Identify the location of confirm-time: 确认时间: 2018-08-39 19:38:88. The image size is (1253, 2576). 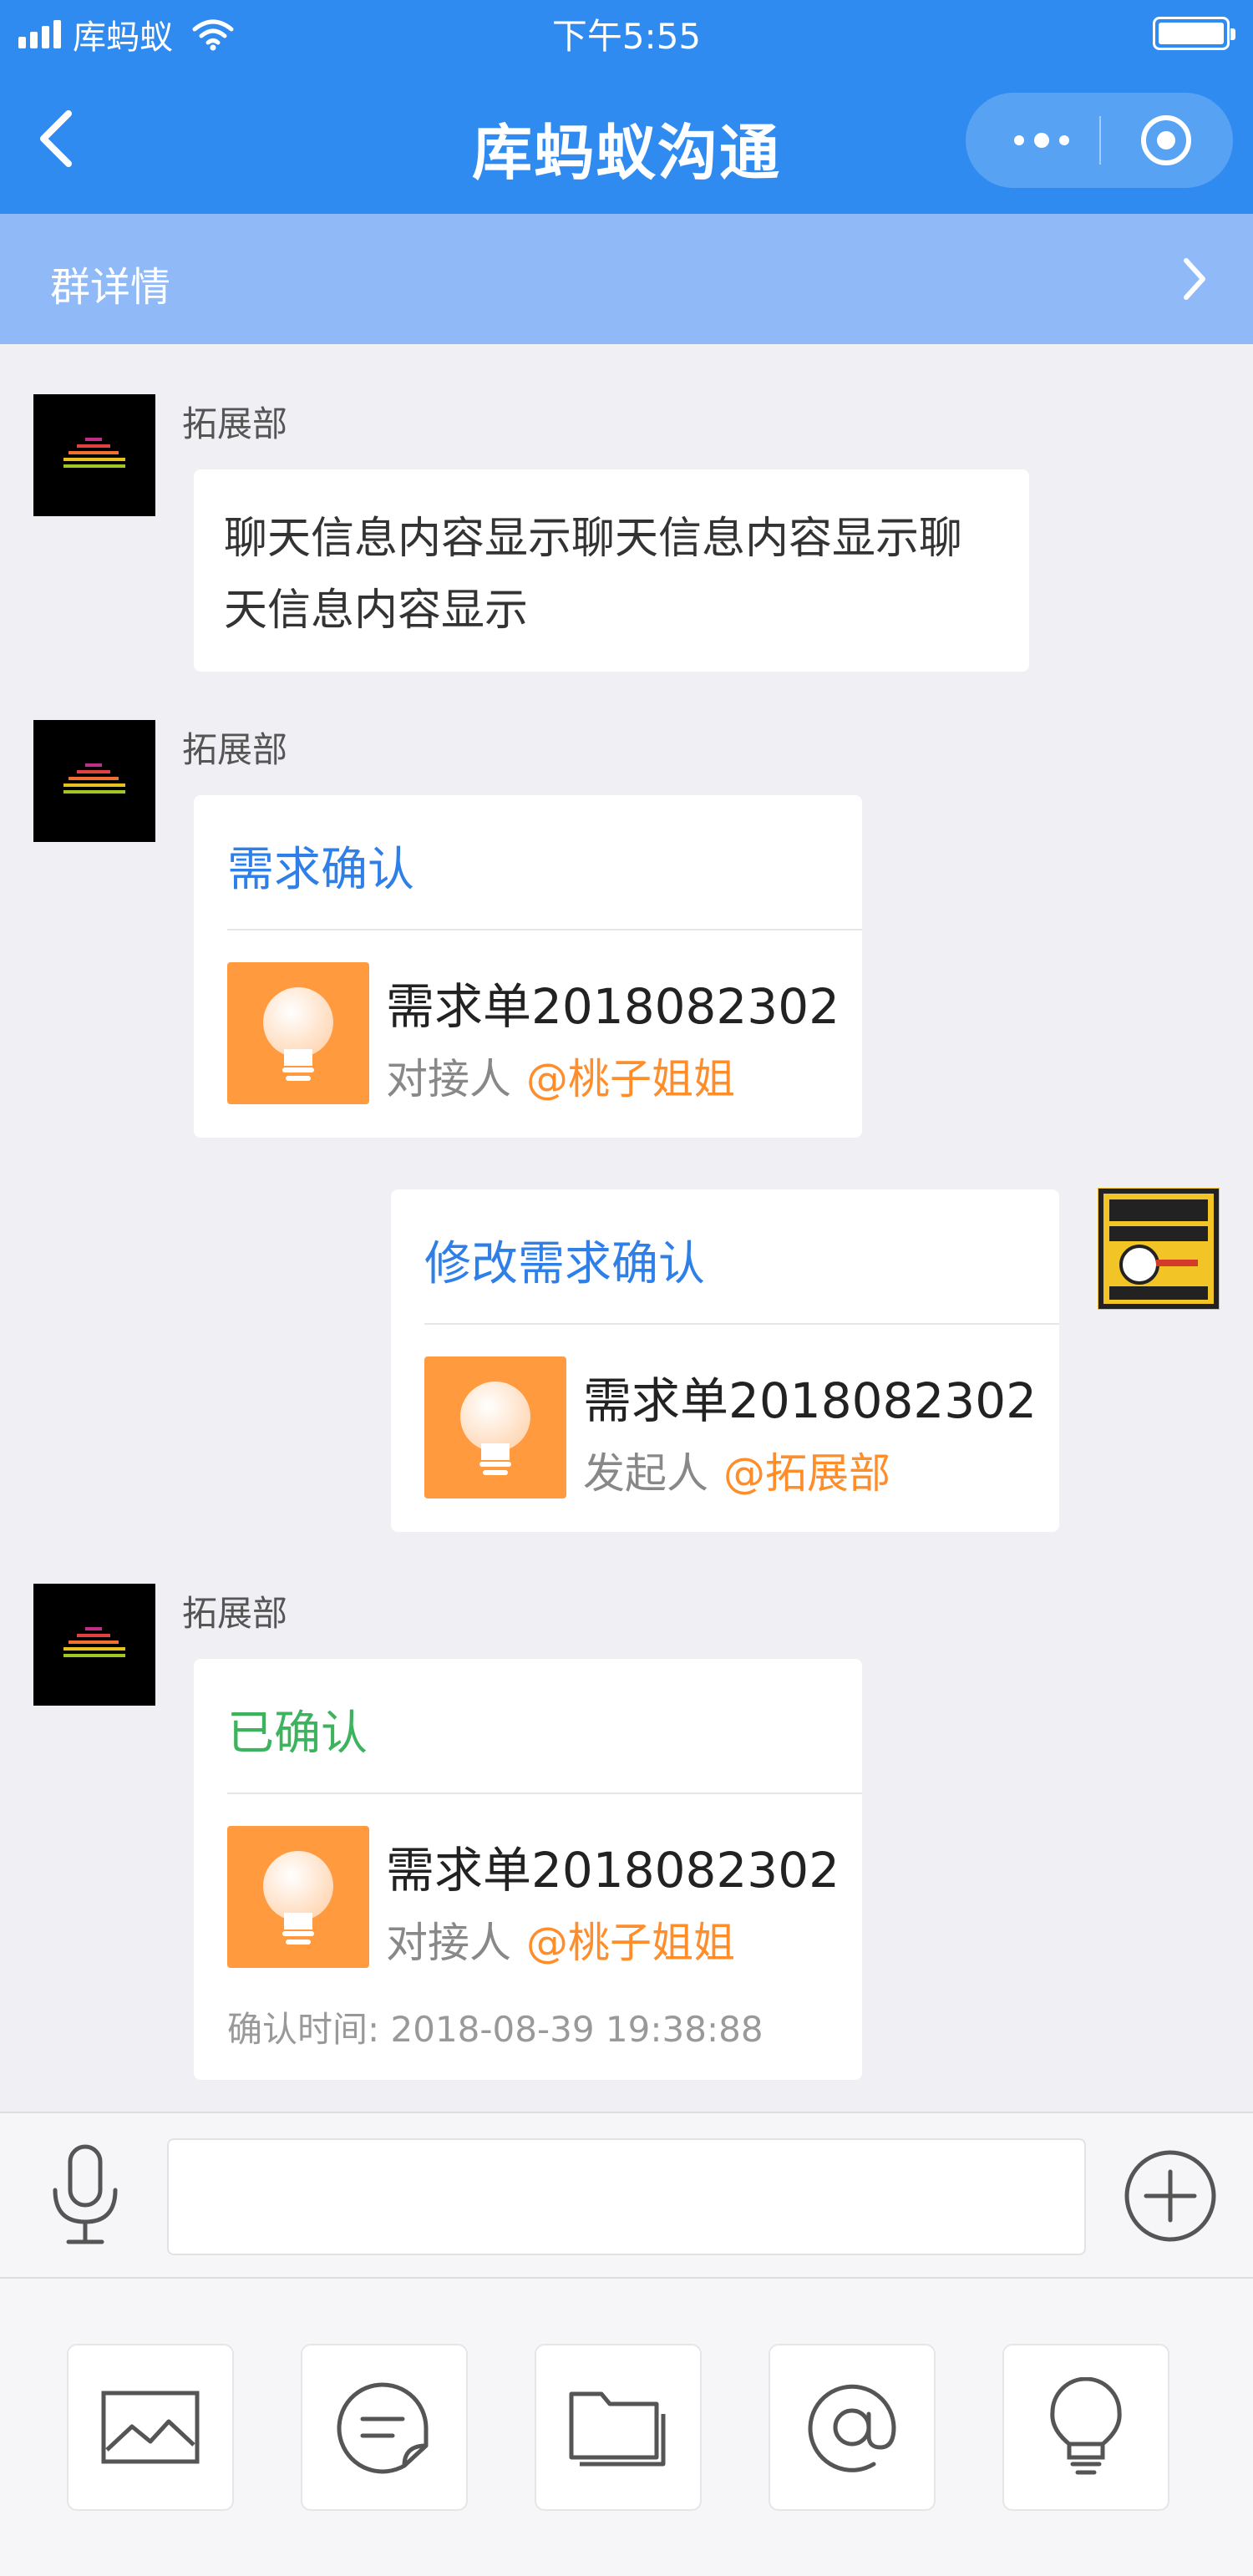
(495, 2029).